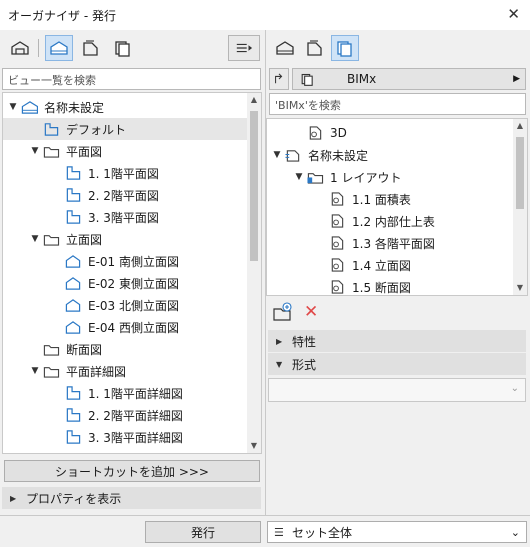  What do you see at coordinates (390, 265) in the screenshot?
I see `tree-item: 1.4 立面図` at bounding box center [390, 265].